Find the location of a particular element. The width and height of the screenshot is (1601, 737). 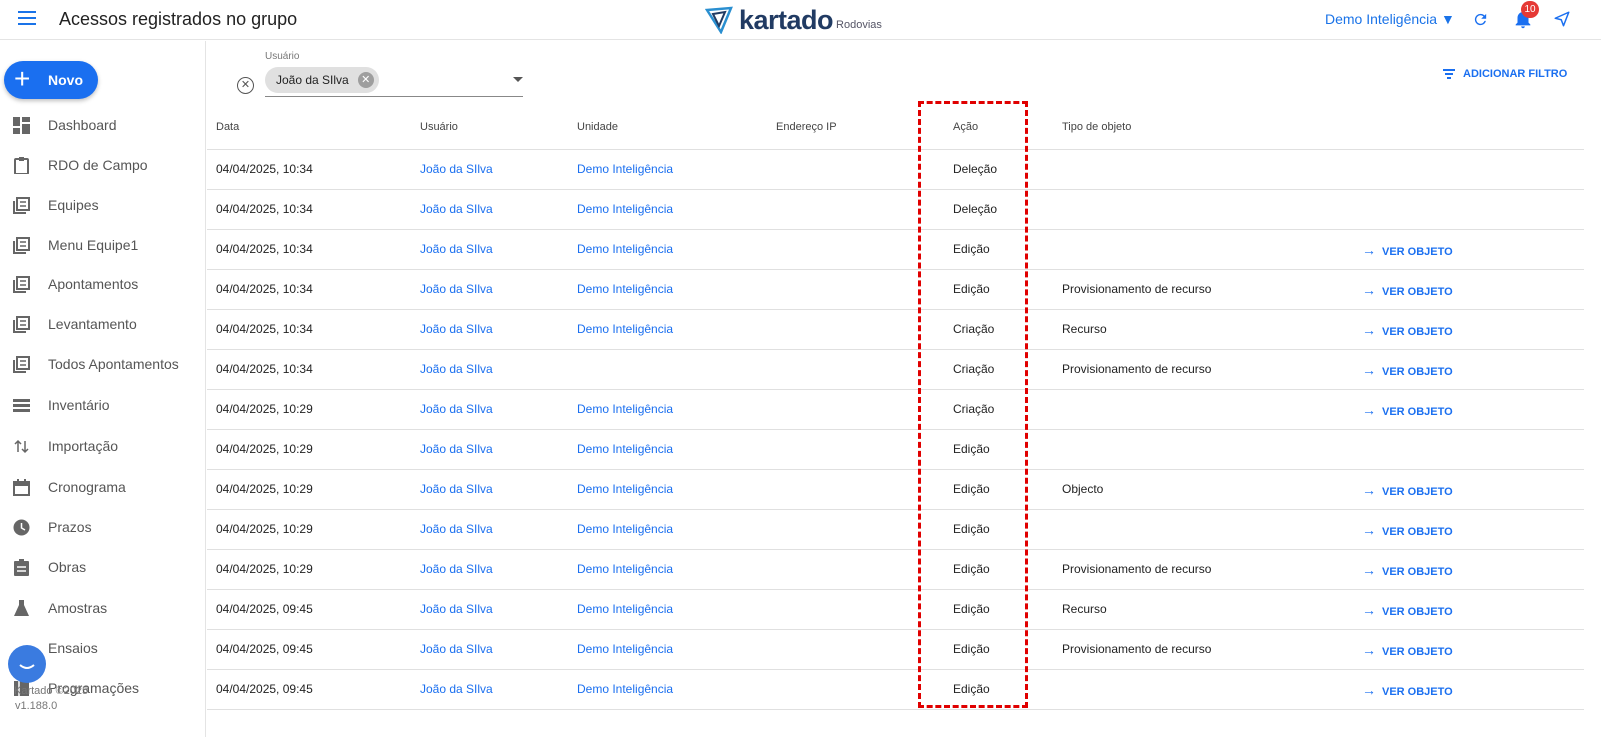

column-header-usuario: Usuário is located at coordinates (439, 127).